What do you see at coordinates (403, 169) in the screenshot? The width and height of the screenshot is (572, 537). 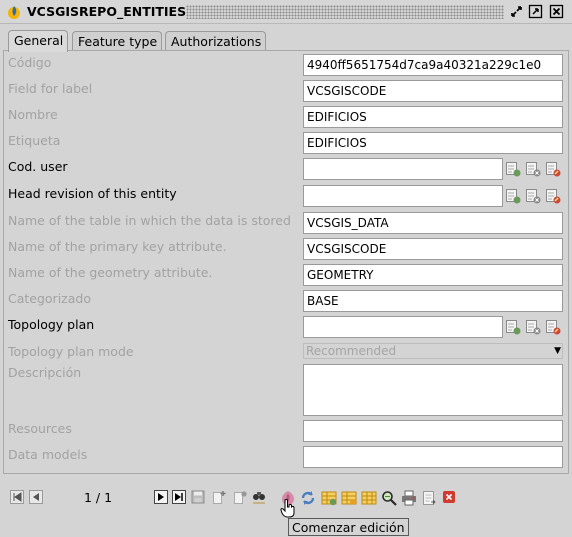 I see `cod-user-field` at bounding box center [403, 169].